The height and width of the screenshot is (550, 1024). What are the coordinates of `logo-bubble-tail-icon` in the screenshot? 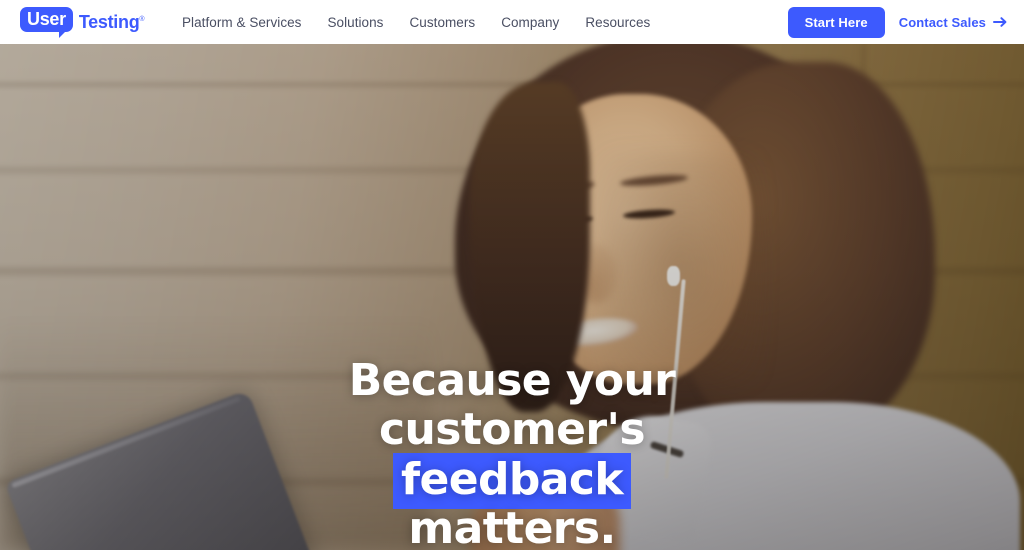 It's located at (62, 34).